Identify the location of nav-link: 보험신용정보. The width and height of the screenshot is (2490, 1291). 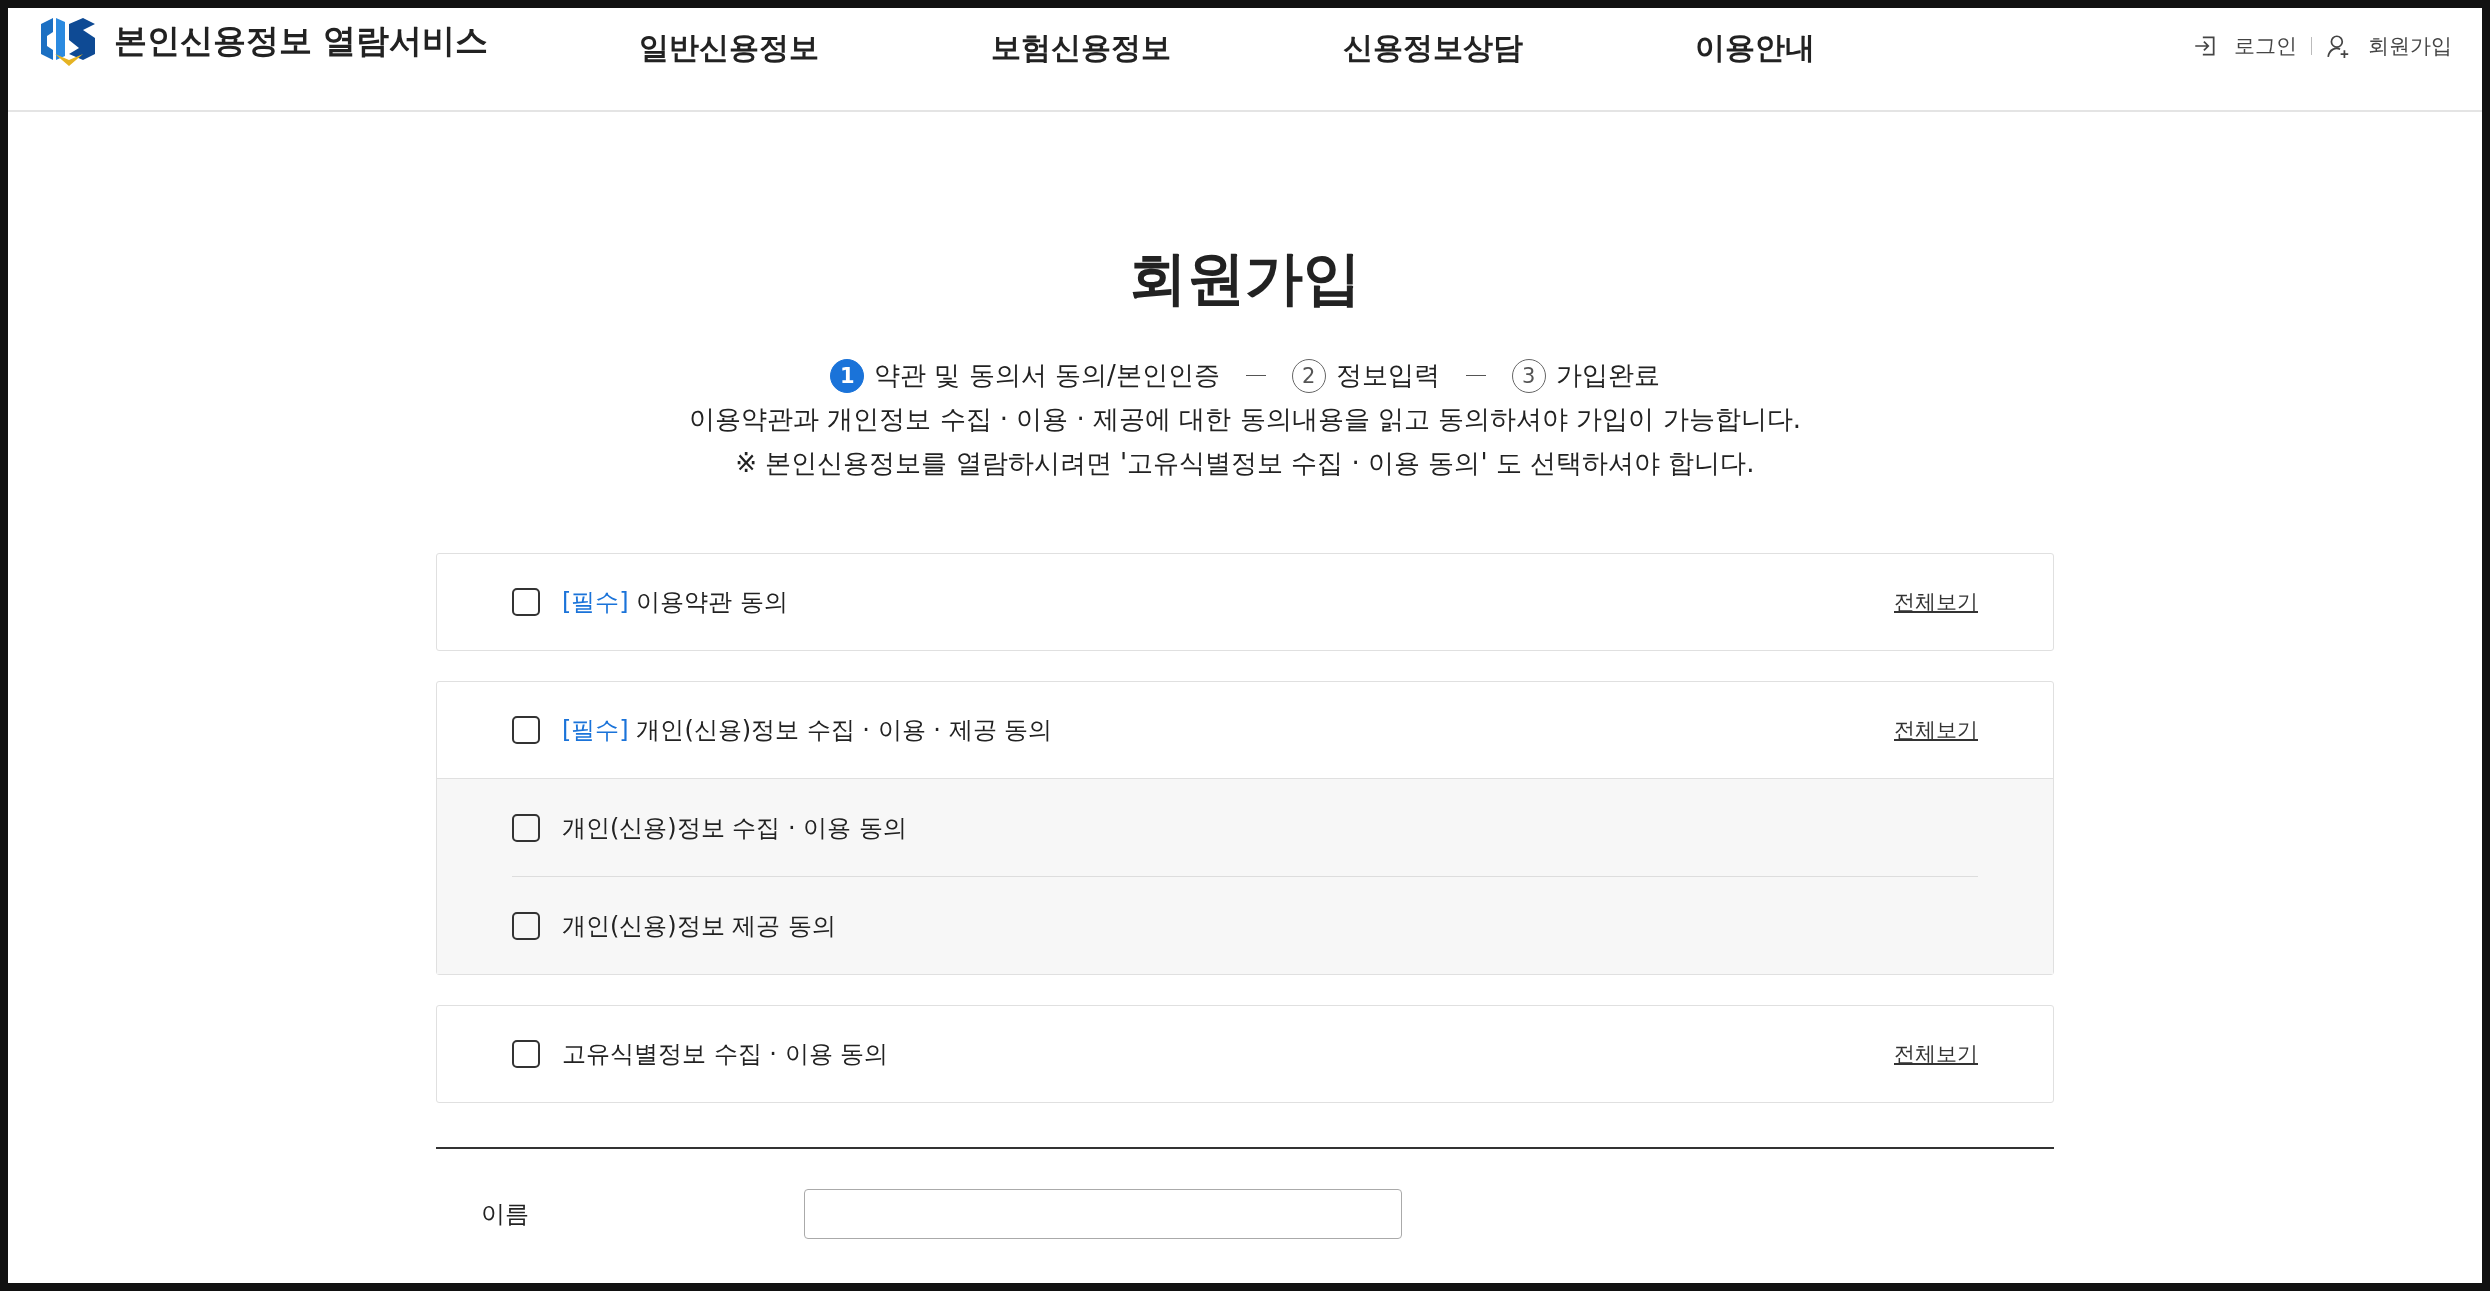
(1166, 48).